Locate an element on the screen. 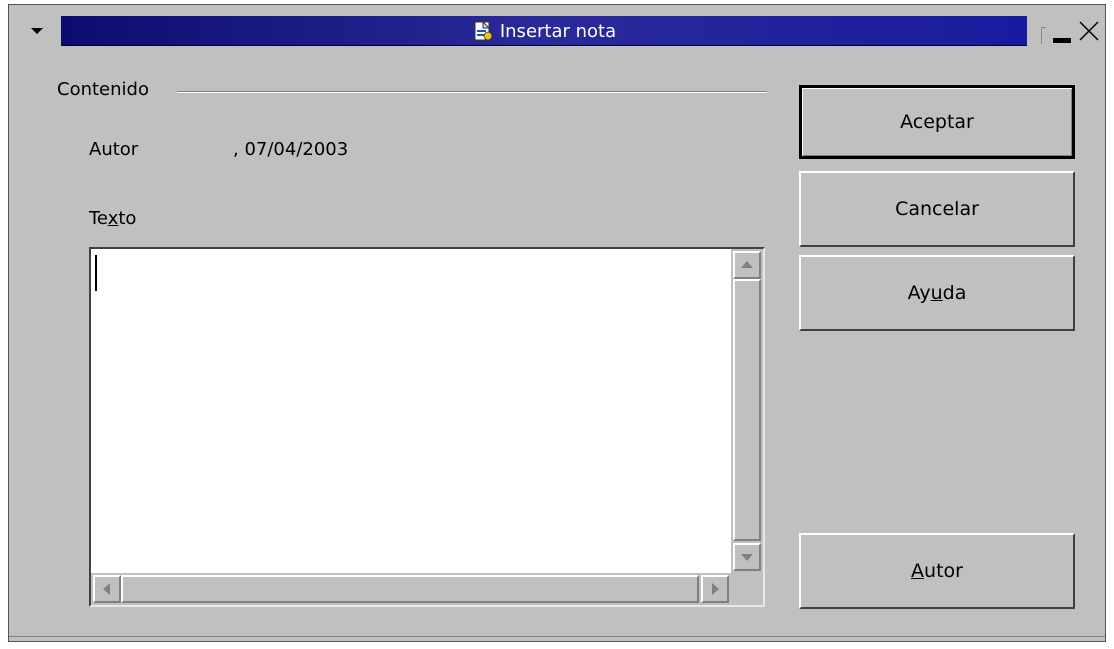 The width and height of the screenshot is (1114, 649). author-date-value: , 07/04/2003 is located at coordinates (291, 149).